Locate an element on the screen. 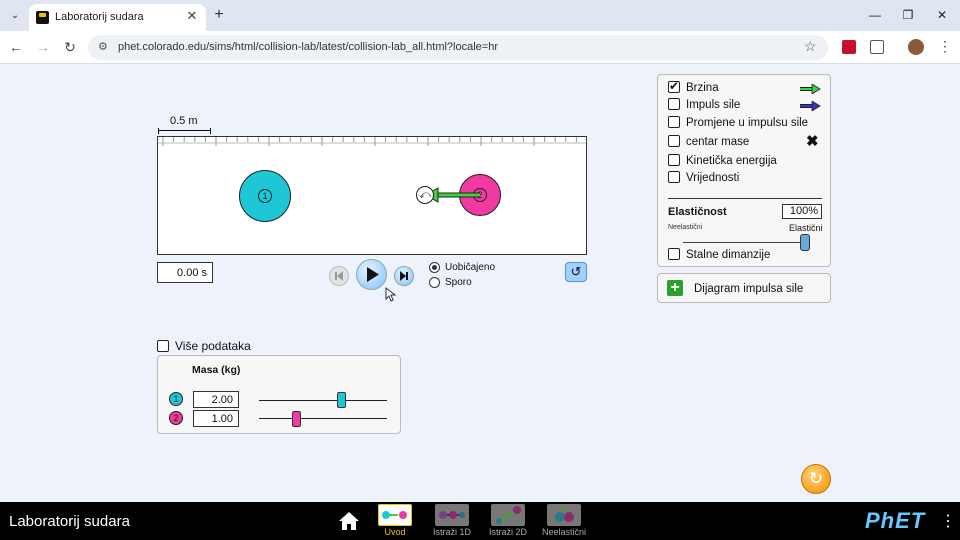 The width and height of the screenshot is (960, 540). explore-2d-thumbnail-icon is located at coordinates (508, 515).